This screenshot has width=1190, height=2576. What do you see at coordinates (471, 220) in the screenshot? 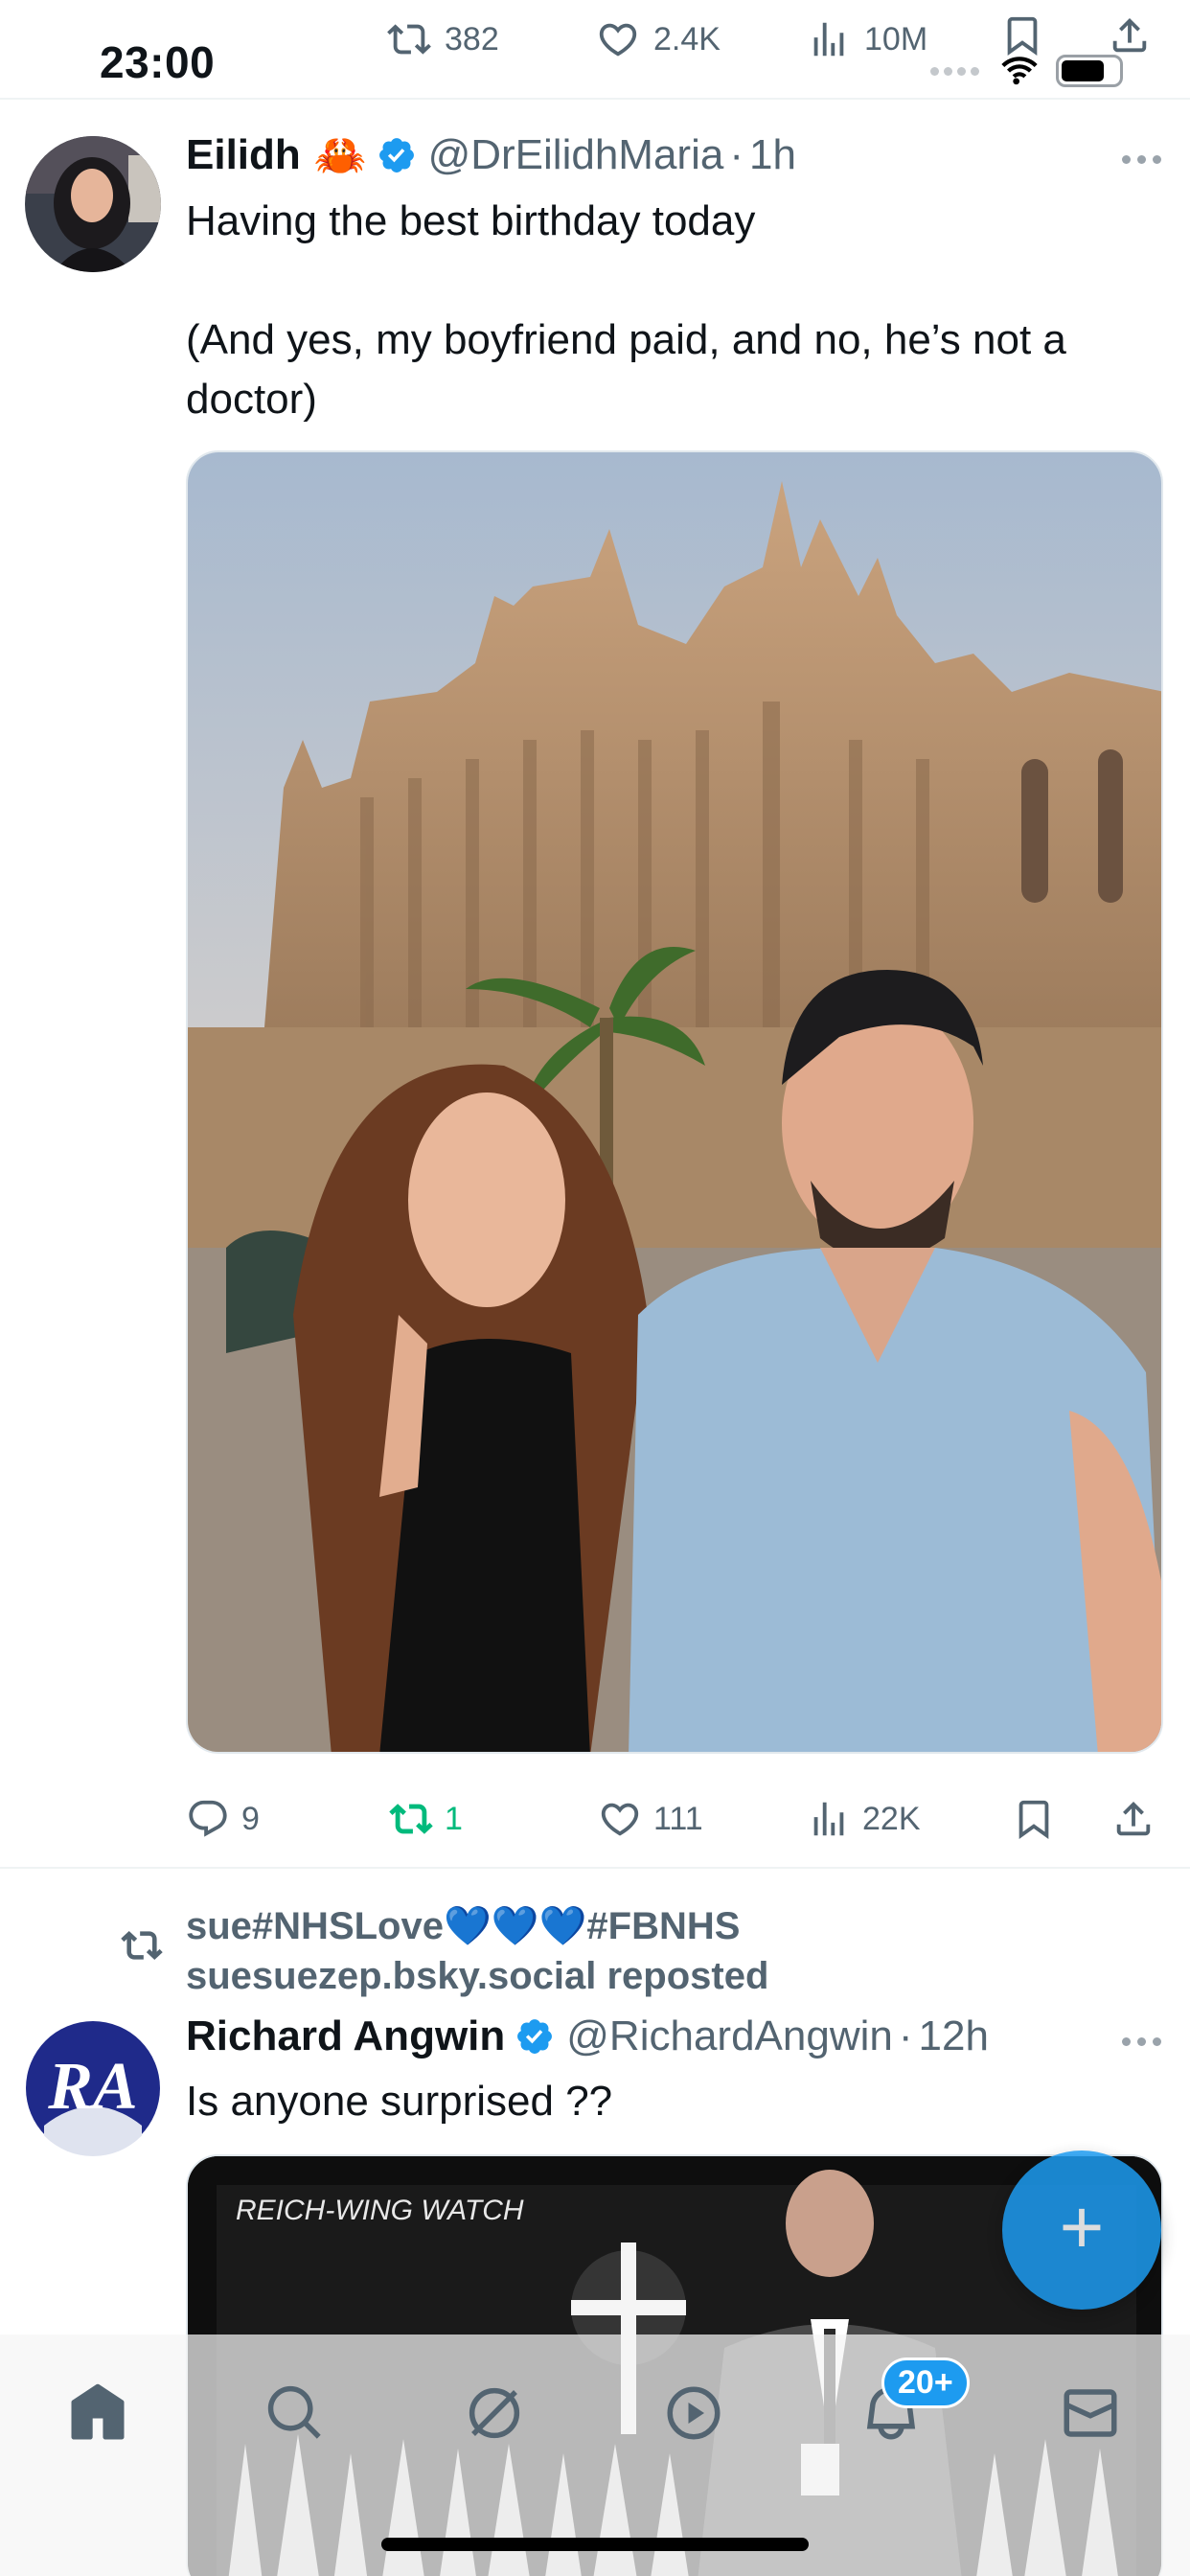
I see `tweet-text-line: Having the best birthday today` at bounding box center [471, 220].